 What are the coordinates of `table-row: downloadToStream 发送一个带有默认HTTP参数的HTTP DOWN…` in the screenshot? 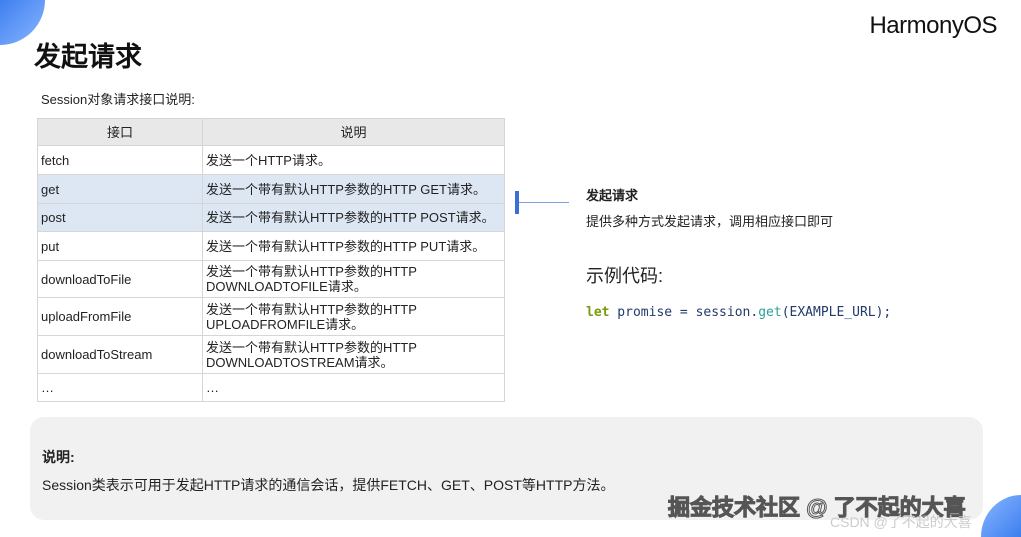 It's located at (271, 354).